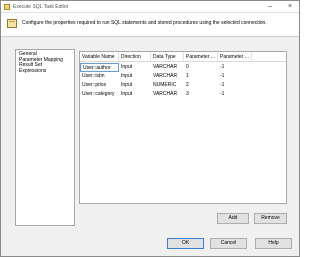  What do you see at coordinates (99, 76) in the screenshot?
I see `cell-variable-name: User::isbn` at bounding box center [99, 76].